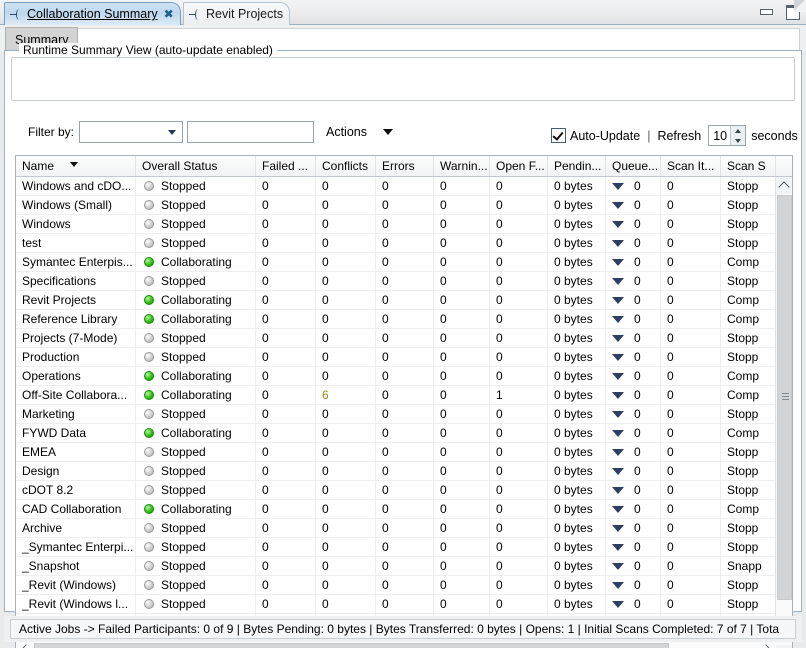 The width and height of the screenshot is (806, 648). What do you see at coordinates (727, 135) in the screenshot?
I see `refresh-interval-stepper: 10` at bounding box center [727, 135].